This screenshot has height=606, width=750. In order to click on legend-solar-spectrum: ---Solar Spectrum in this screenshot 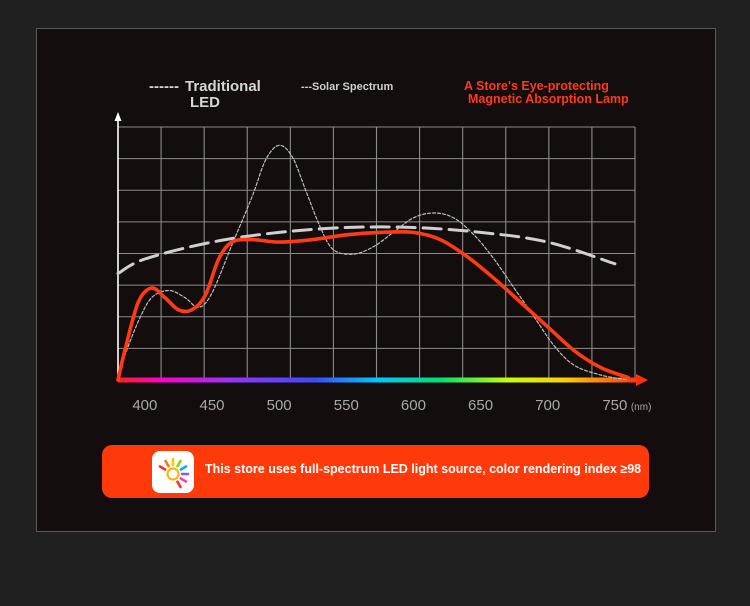, I will do `click(347, 87)`.